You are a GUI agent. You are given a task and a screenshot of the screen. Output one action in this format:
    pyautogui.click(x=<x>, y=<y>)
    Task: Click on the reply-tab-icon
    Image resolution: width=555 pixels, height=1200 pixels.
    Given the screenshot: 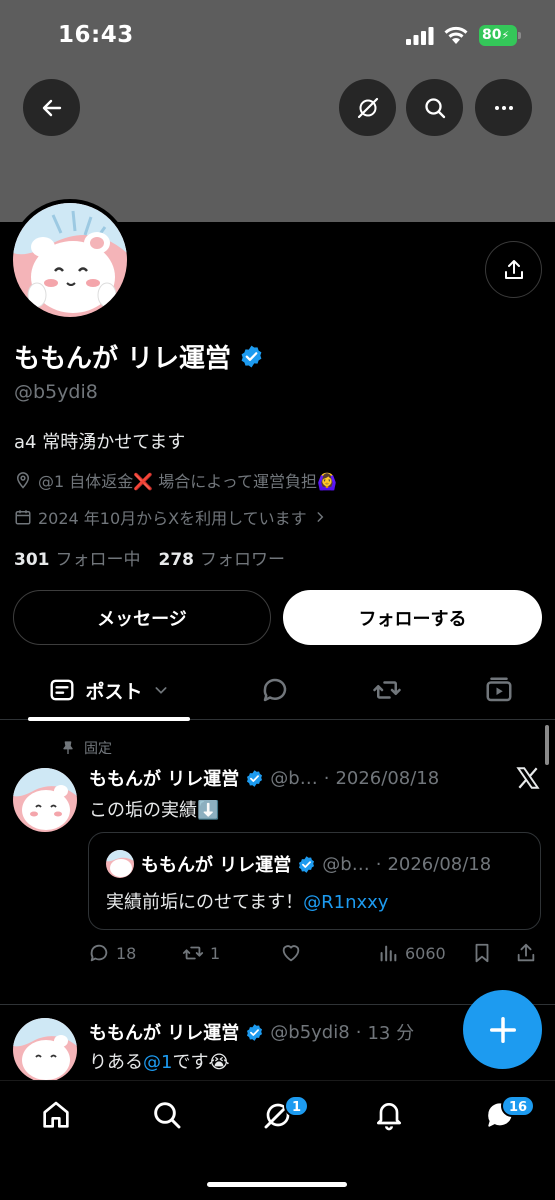 What is the action you would take?
    pyautogui.click(x=275, y=690)
    